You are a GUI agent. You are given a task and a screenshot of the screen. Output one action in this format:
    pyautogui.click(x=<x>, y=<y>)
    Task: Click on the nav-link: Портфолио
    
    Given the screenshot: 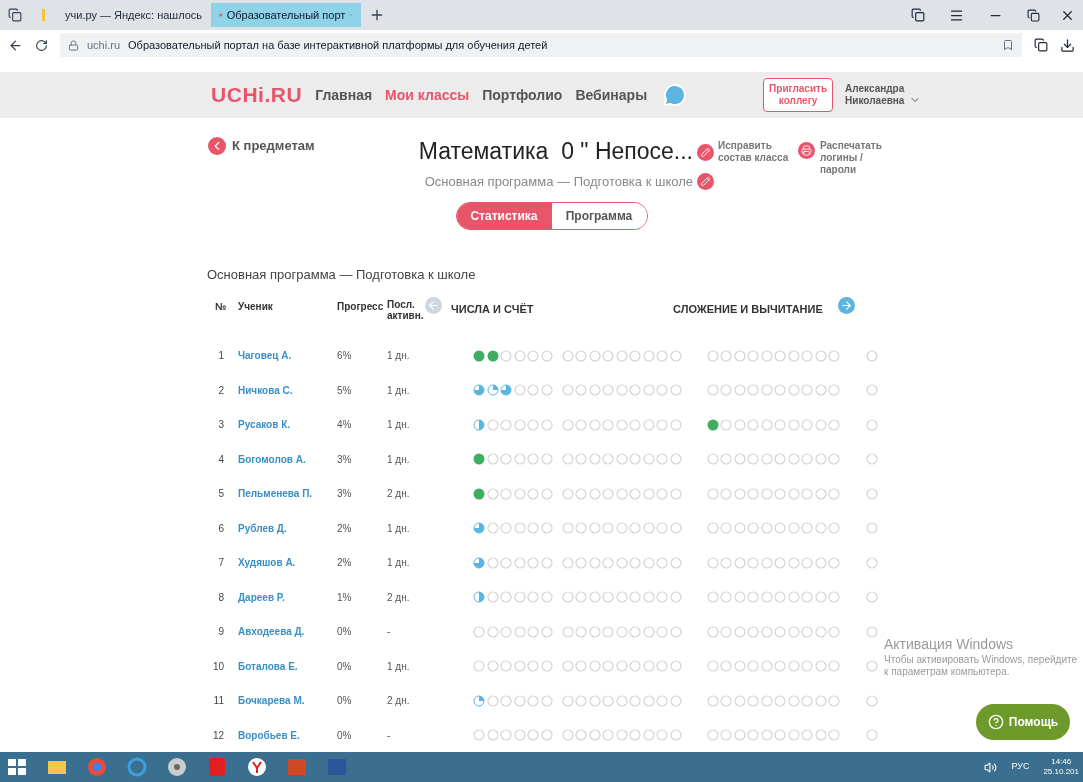 What is the action you would take?
    pyautogui.click(x=522, y=95)
    